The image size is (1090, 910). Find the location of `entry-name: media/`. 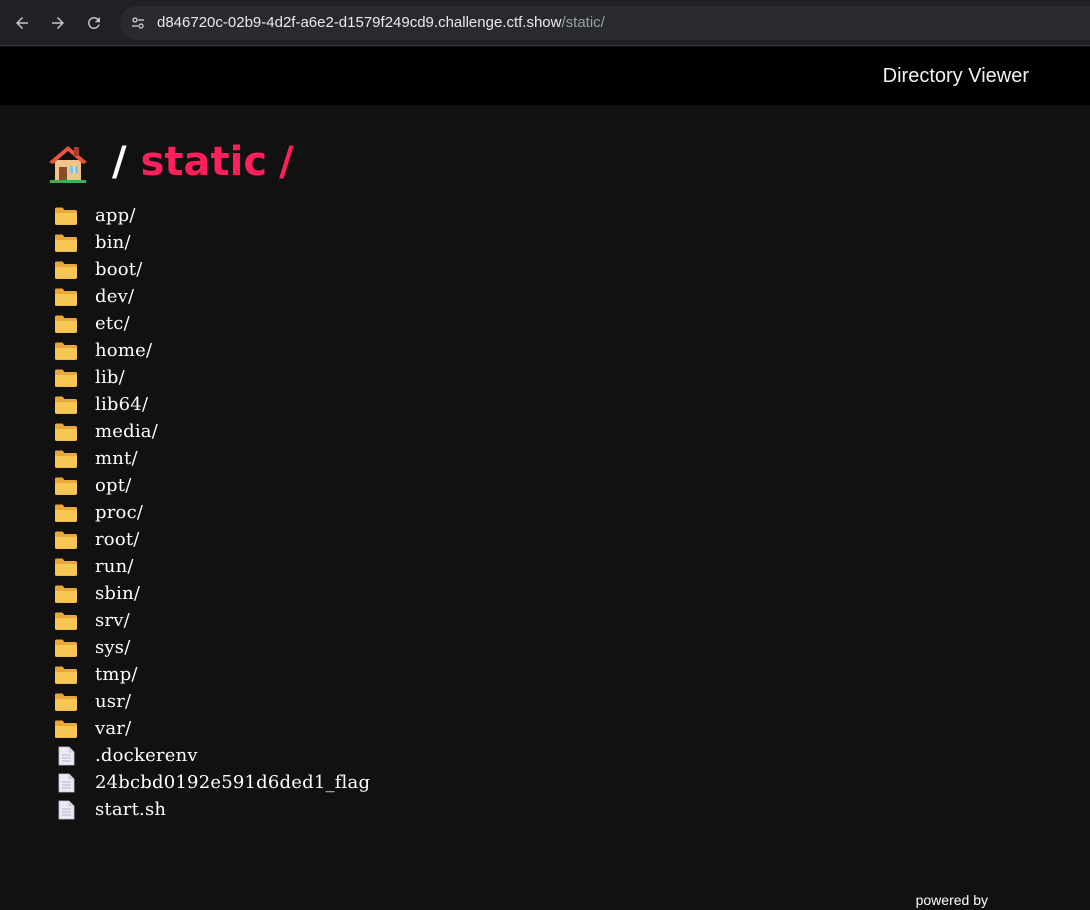

entry-name: media/ is located at coordinates (126, 431).